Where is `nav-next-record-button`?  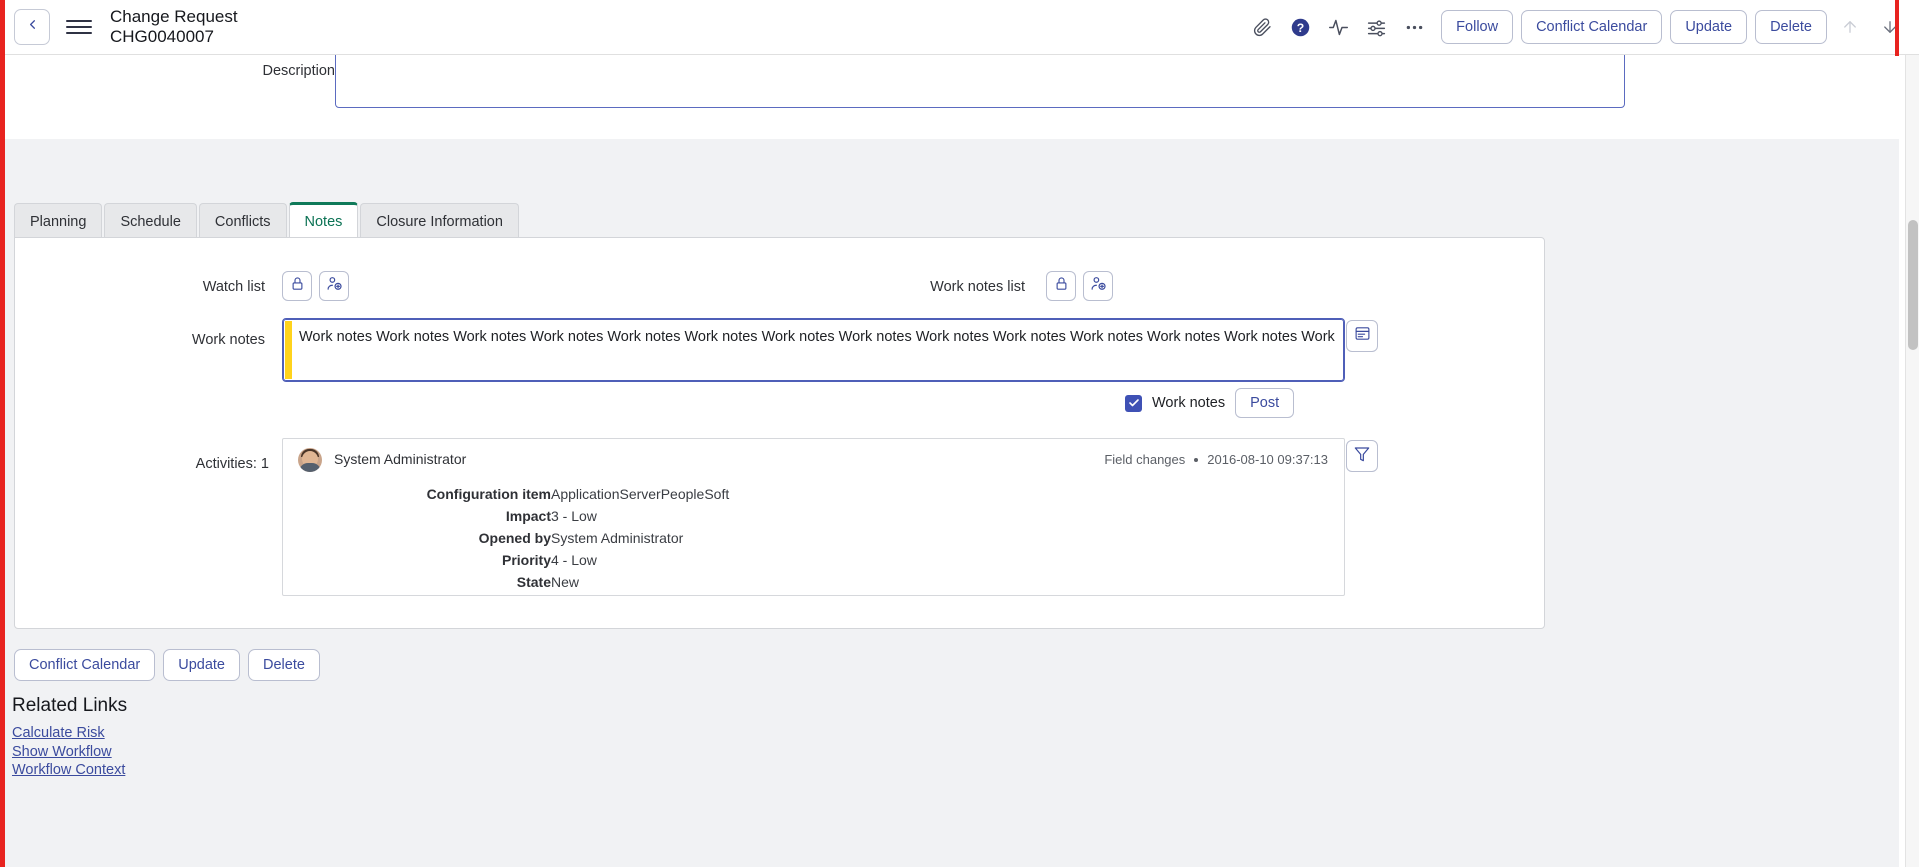
nav-next-record-button is located at coordinates (1890, 27).